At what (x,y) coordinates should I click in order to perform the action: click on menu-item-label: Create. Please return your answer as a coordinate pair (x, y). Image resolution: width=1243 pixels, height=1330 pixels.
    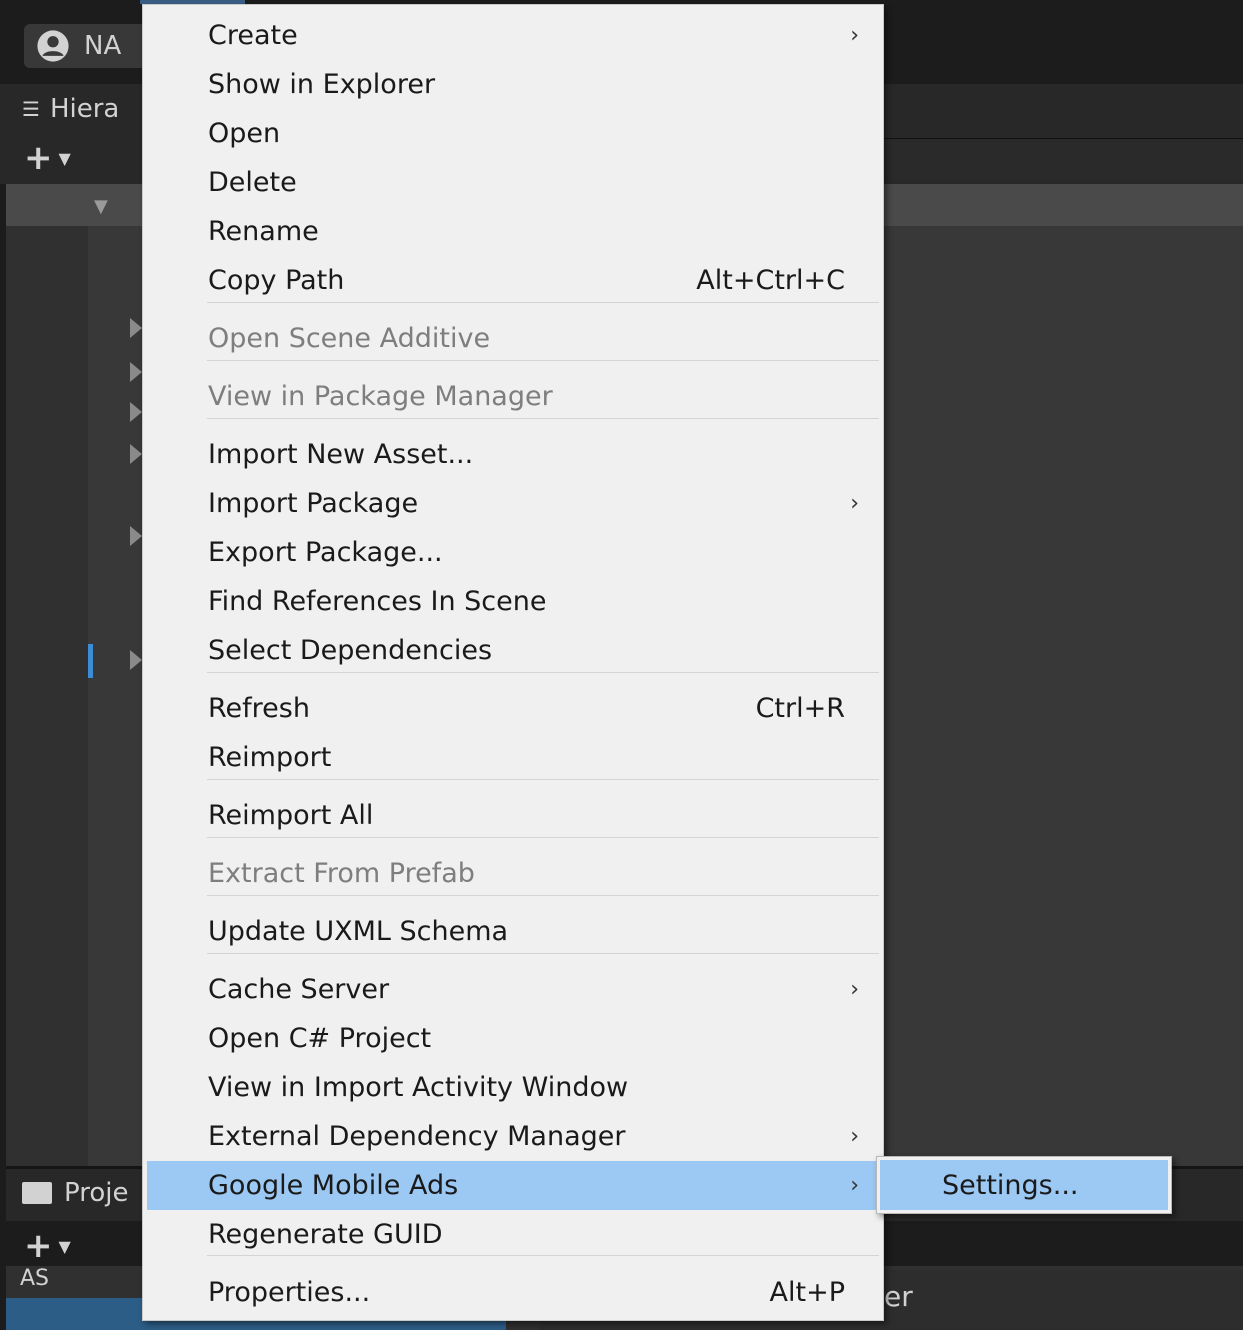
    Looking at the image, I should click on (253, 35).